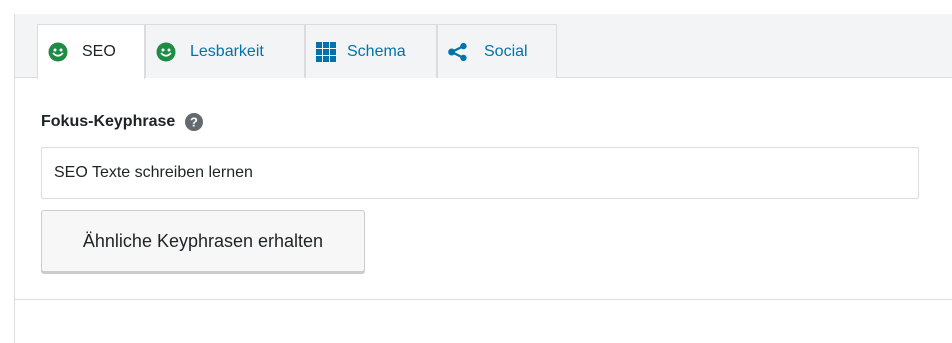 The image size is (952, 343). What do you see at coordinates (108, 121) in the screenshot?
I see `focus-keyphrase-label: Fokus-Keyphrase` at bounding box center [108, 121].